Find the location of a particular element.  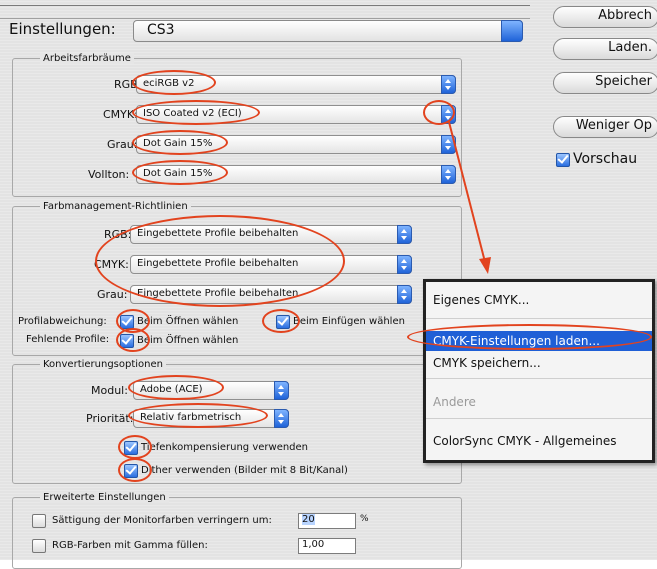

menu-item-label: ColorSync CMYK - Allgemeines is located at coordinates (525, 441).